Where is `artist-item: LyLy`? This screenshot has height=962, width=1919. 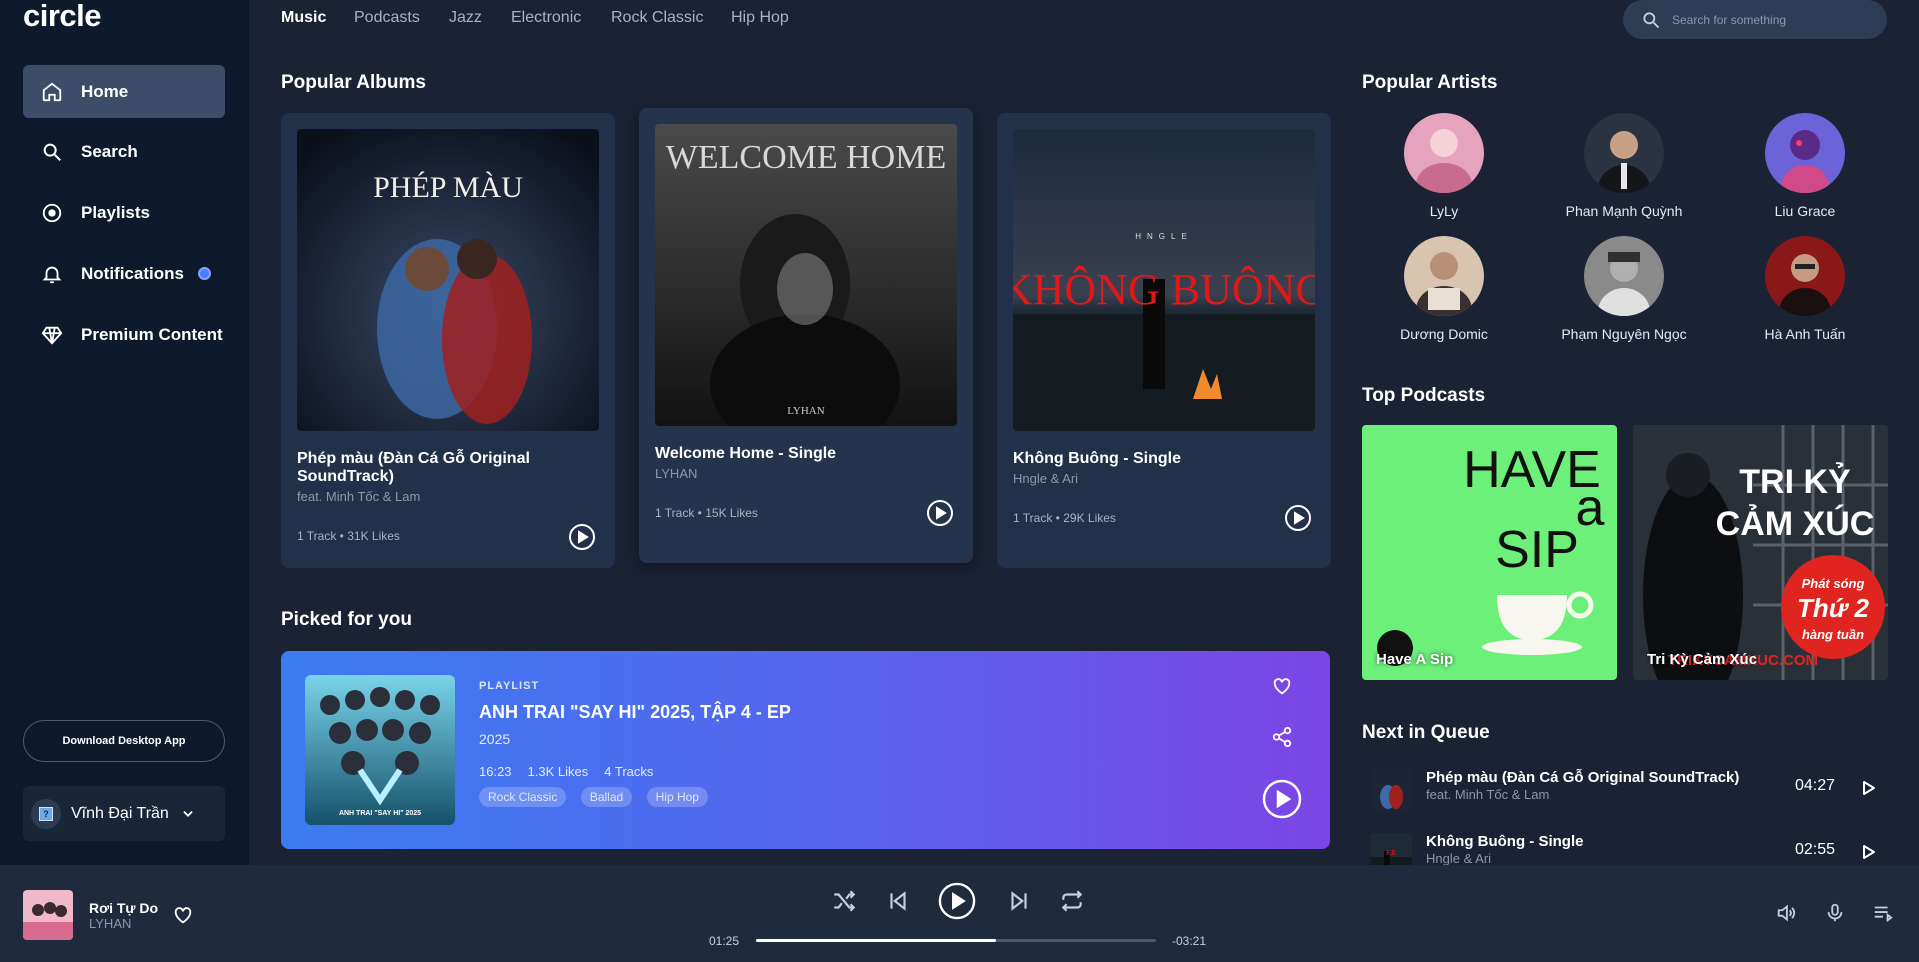 artist-item: LyLy is located at coordinates (1444, 166).